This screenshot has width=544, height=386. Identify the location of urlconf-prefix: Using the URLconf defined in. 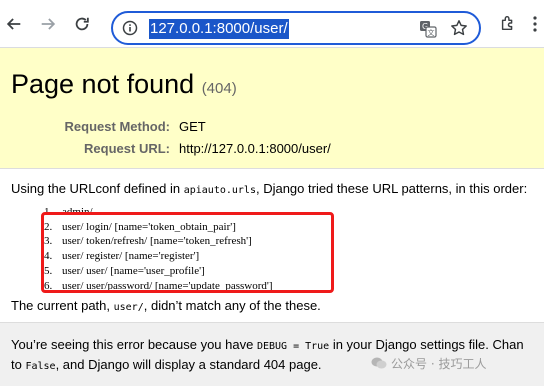
(97, 188).